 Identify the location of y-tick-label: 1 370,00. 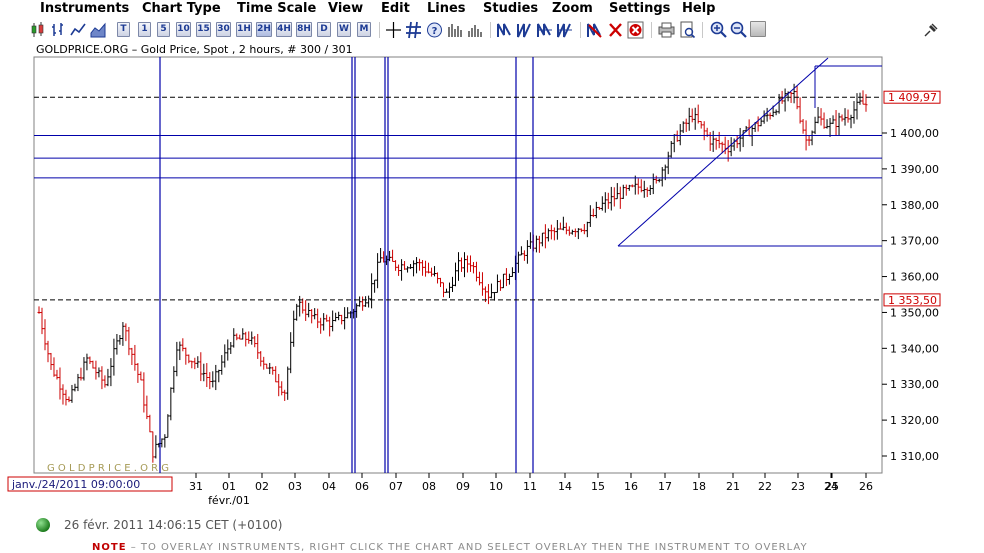
(914, 241).